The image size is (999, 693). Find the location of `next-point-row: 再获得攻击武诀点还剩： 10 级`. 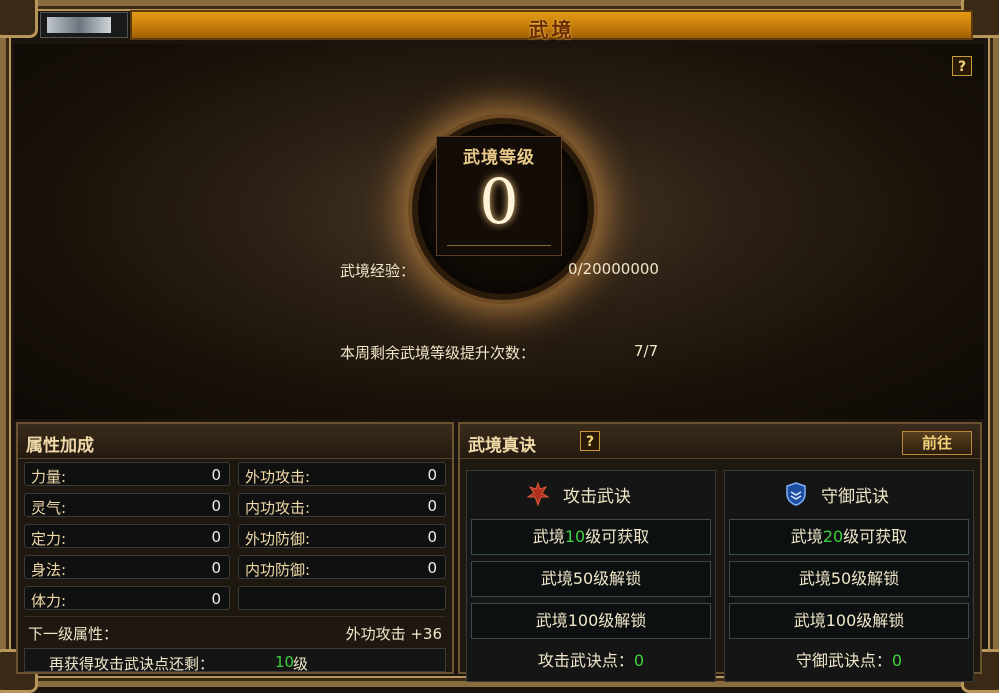

next-point-row: 再获得攻击武诀点还剩： 10 级 is located at coordinates (235, 660).